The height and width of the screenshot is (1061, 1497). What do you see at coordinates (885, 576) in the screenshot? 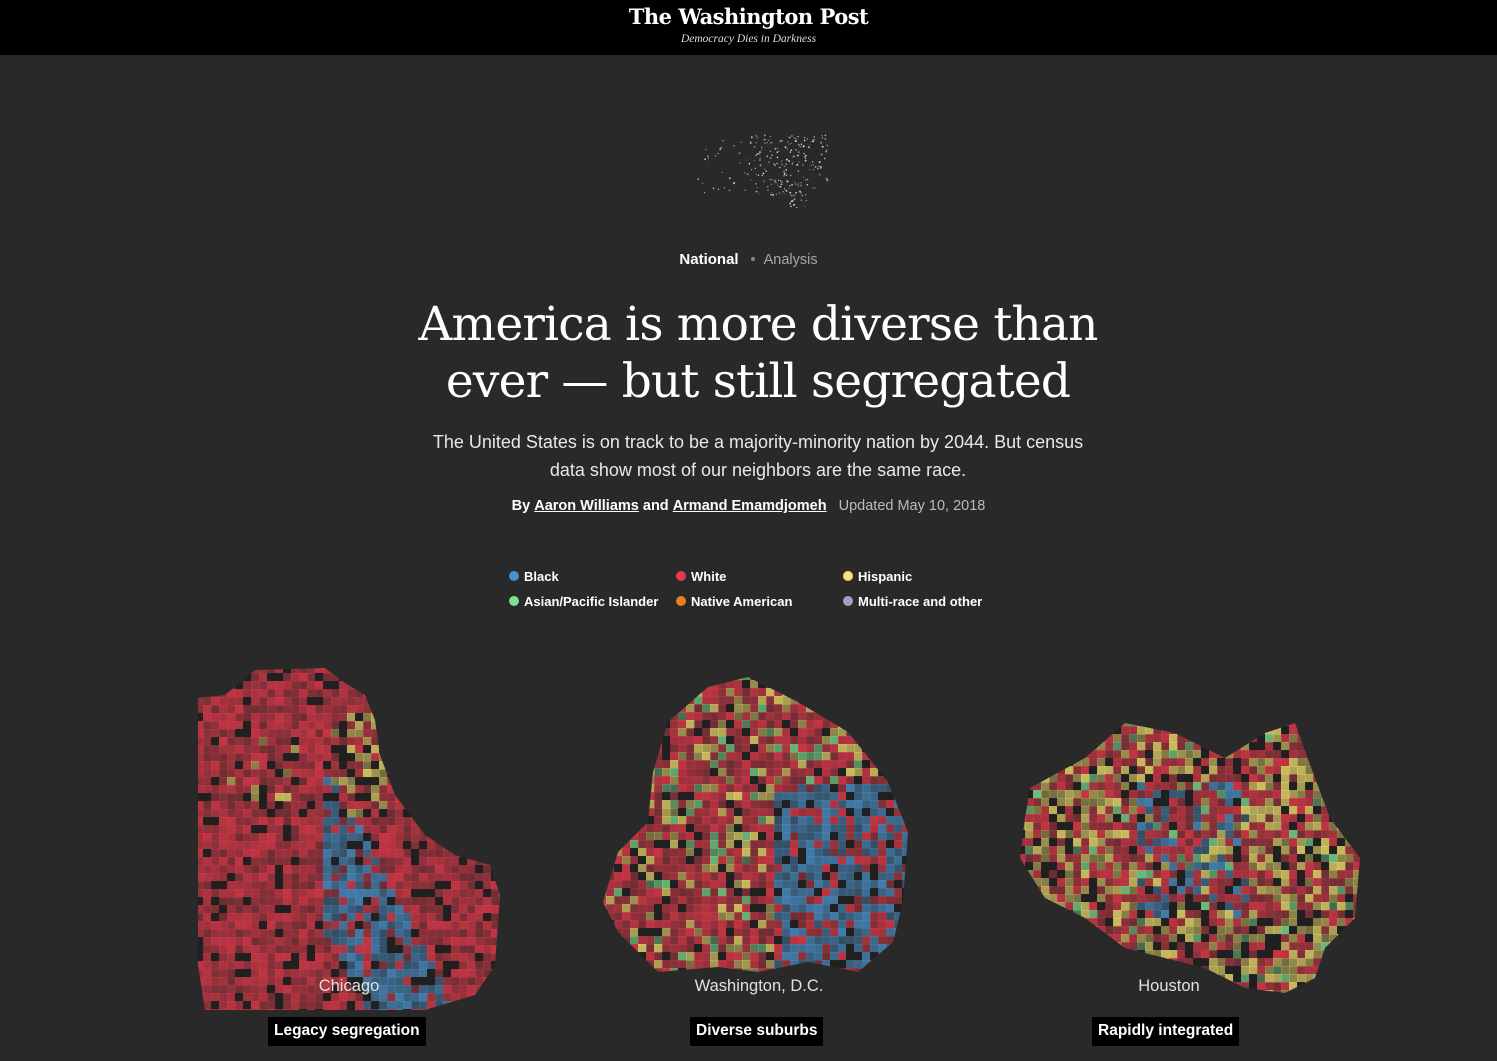
I see `legend-label: Hispanic` at bounding box center [885, 576].